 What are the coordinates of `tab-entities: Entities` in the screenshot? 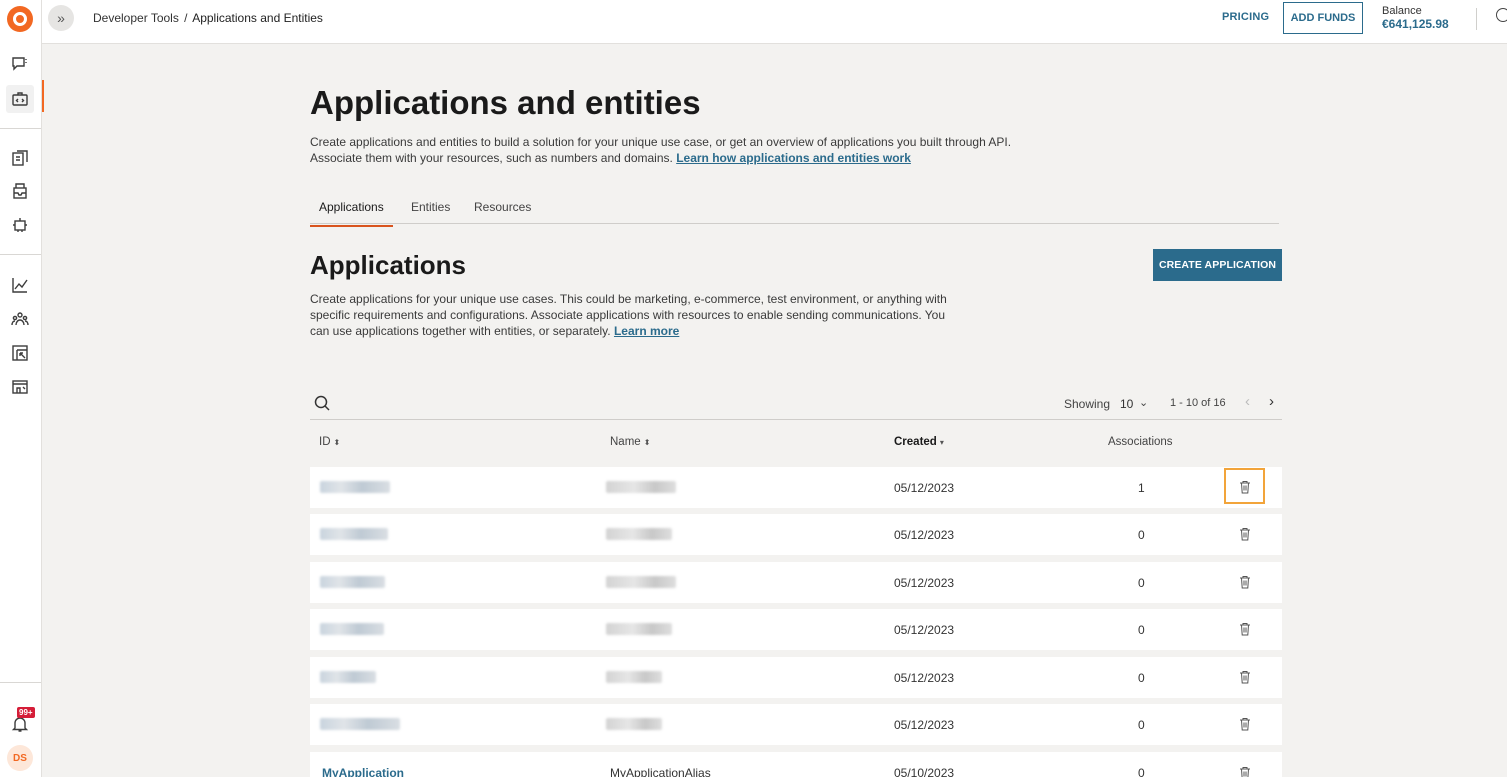 It's located at (430, 212).